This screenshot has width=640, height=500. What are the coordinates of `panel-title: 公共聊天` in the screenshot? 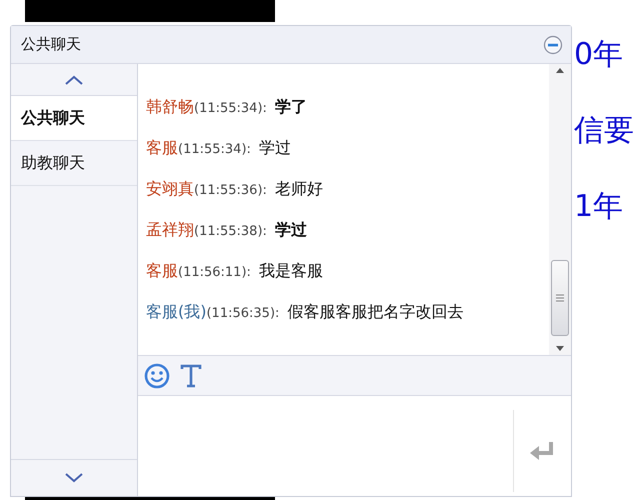 It's located at (51, 45).